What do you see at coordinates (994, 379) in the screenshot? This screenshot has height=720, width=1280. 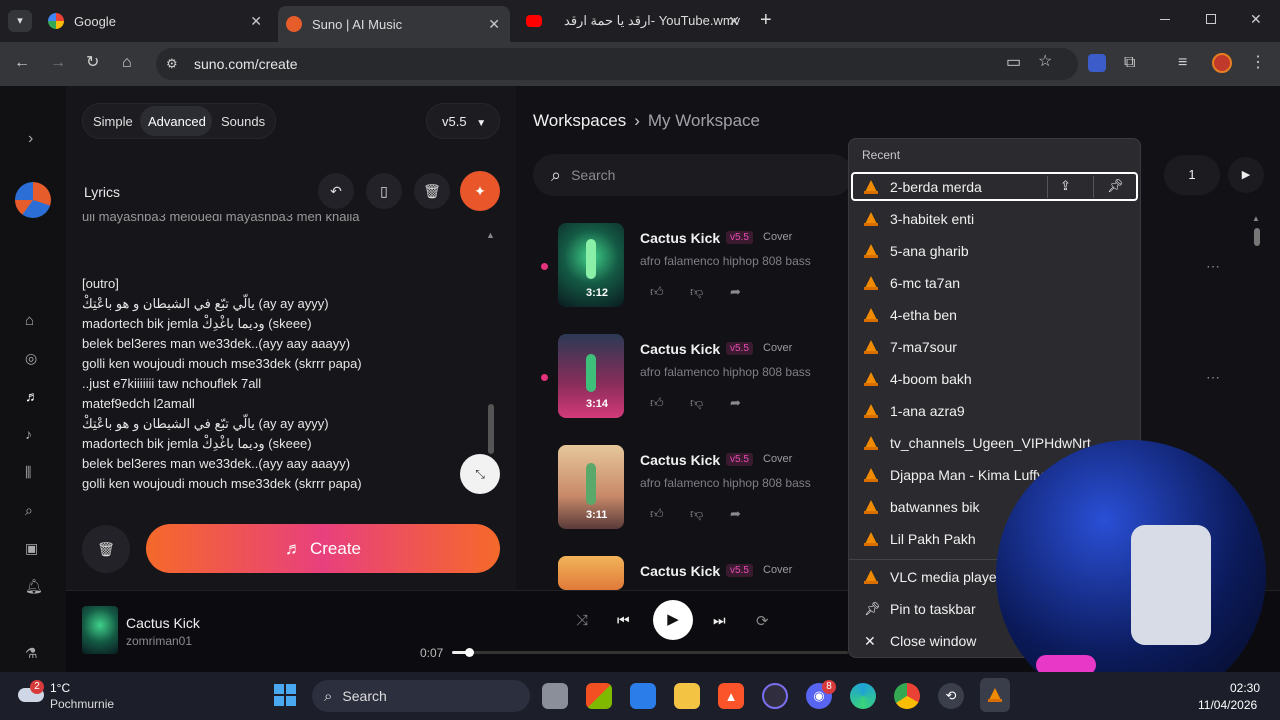 I see `recent-item: 4-boom bakh` at bounding box center [994, 379].